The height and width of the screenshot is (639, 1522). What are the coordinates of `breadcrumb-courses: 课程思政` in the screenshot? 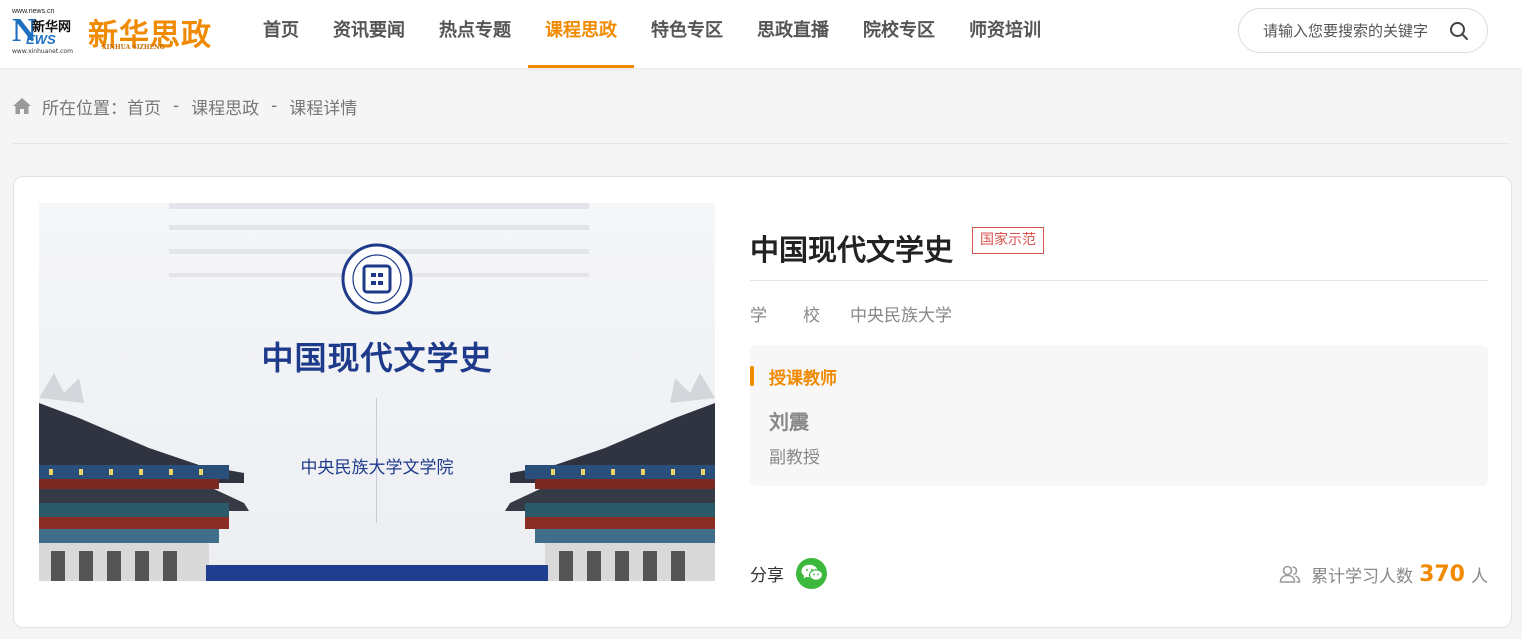 It's located at (225, 106).